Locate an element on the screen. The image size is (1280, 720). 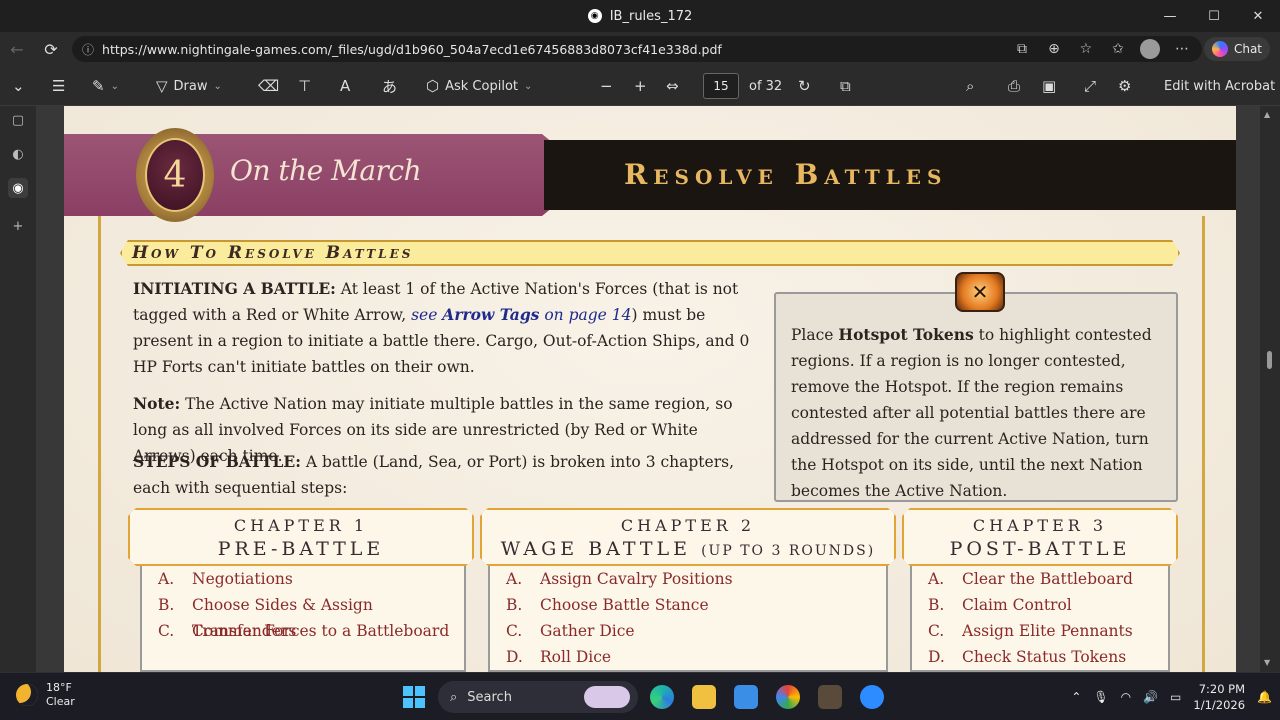
page-number-input: 15 is located at coordinates (721, 86).